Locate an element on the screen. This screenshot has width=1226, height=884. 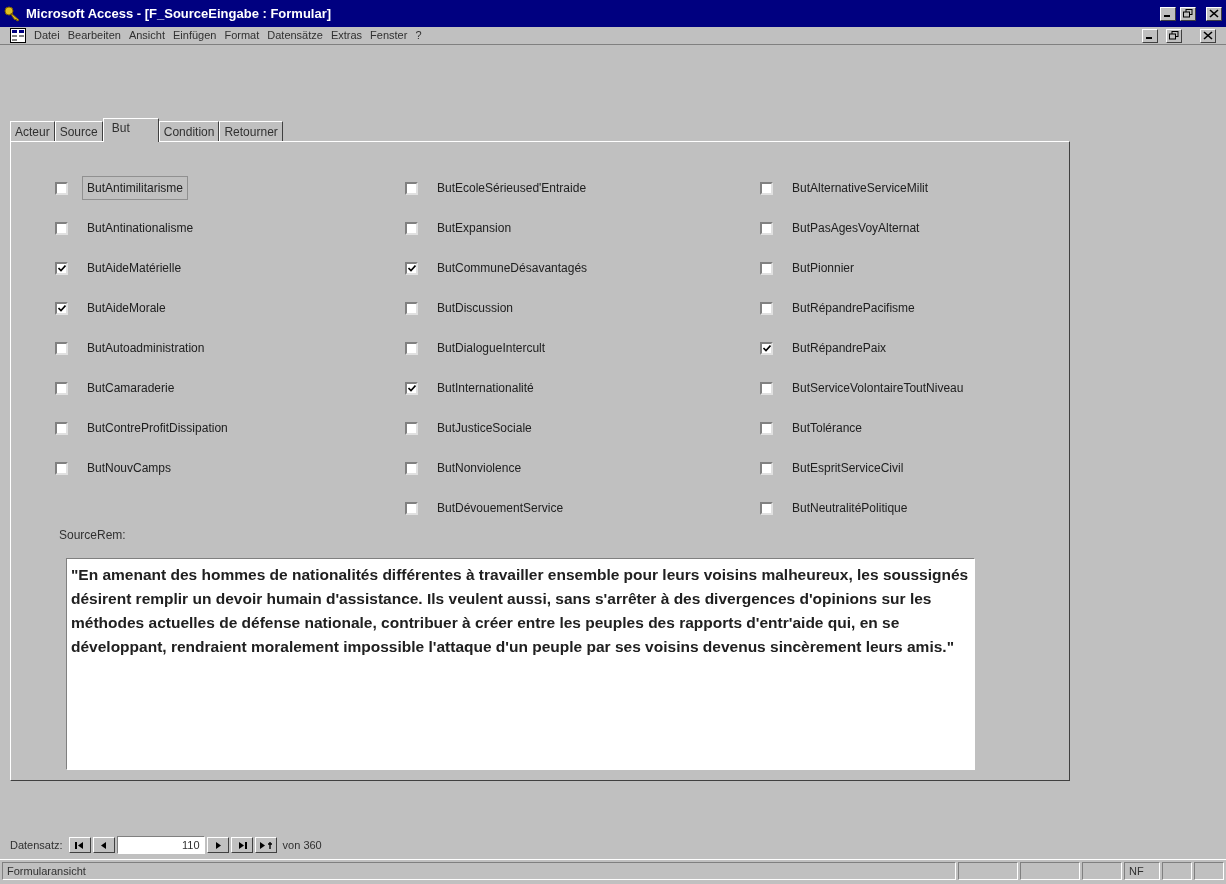
field-label: SourceRem: is located at coordinates (92, 535).